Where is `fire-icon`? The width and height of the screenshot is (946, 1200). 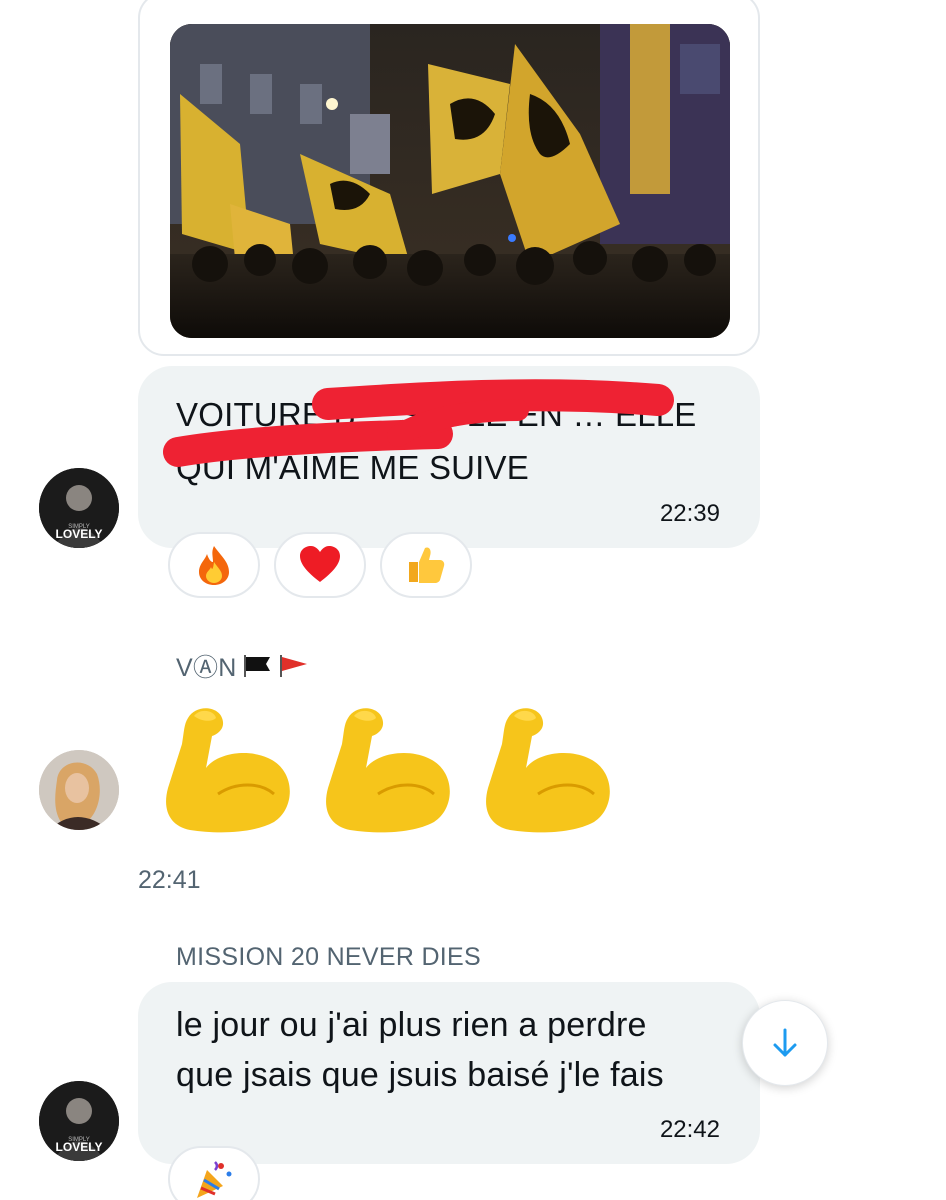
fire-icon is located at coordinates (214, 565).